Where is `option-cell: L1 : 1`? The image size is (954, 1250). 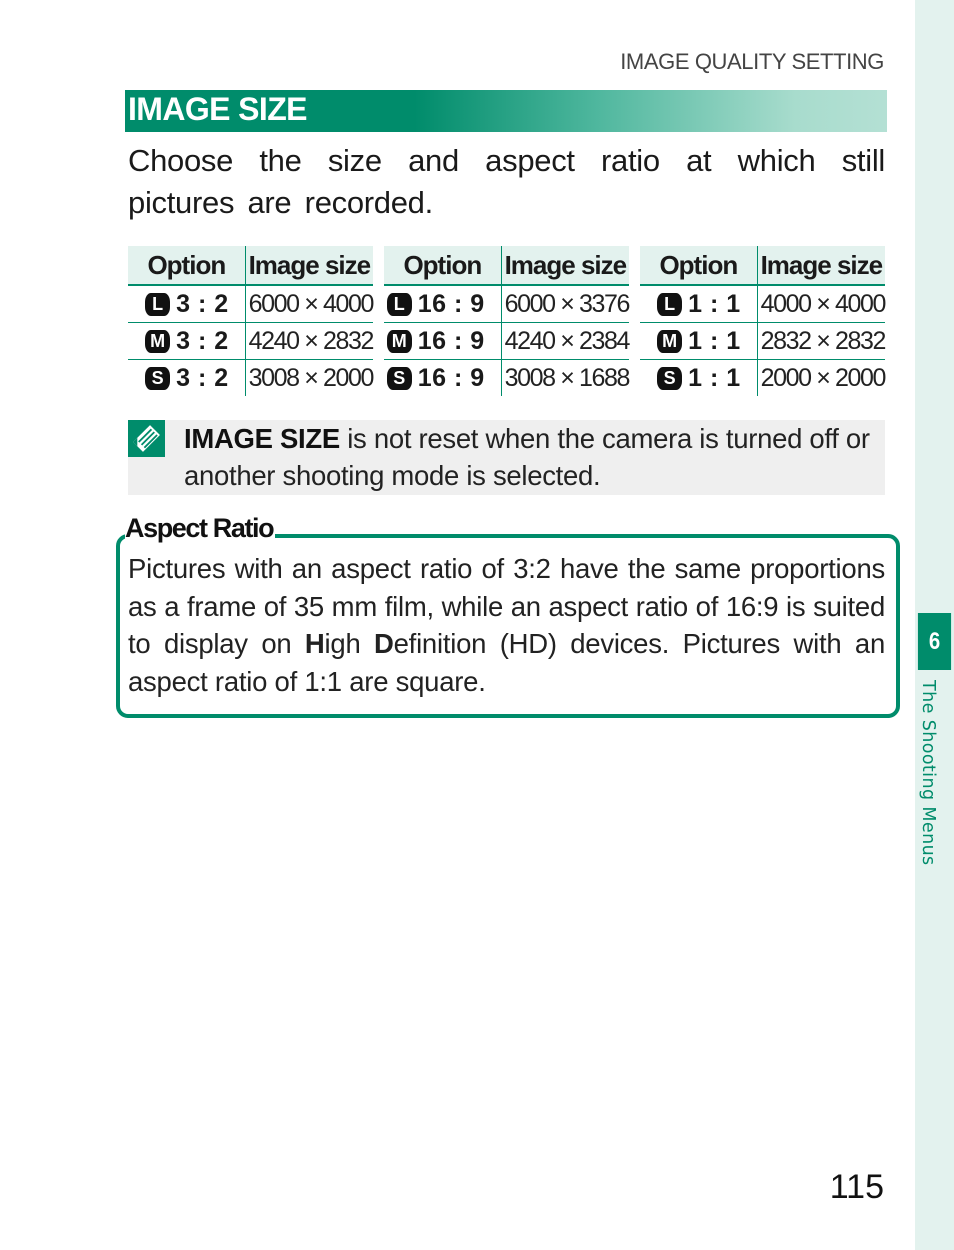 option-cell: L1 : 1 is located at coordinates (699, 304).